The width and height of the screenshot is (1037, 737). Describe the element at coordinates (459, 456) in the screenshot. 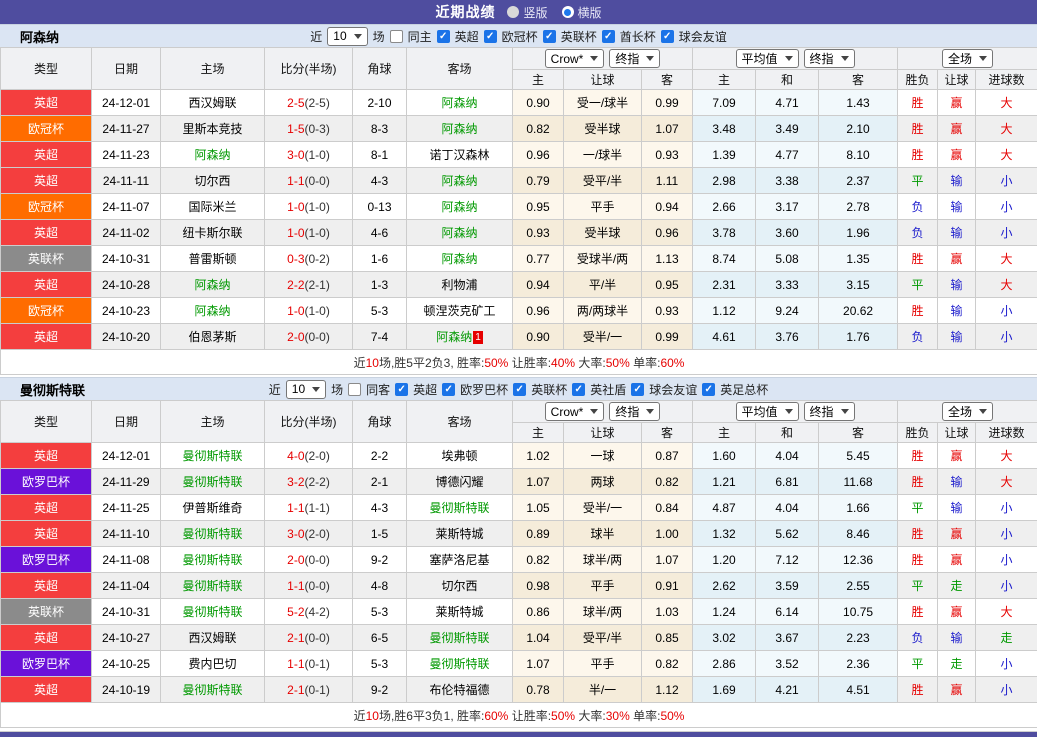

I see `away-team: 埃弗顿` at that location.